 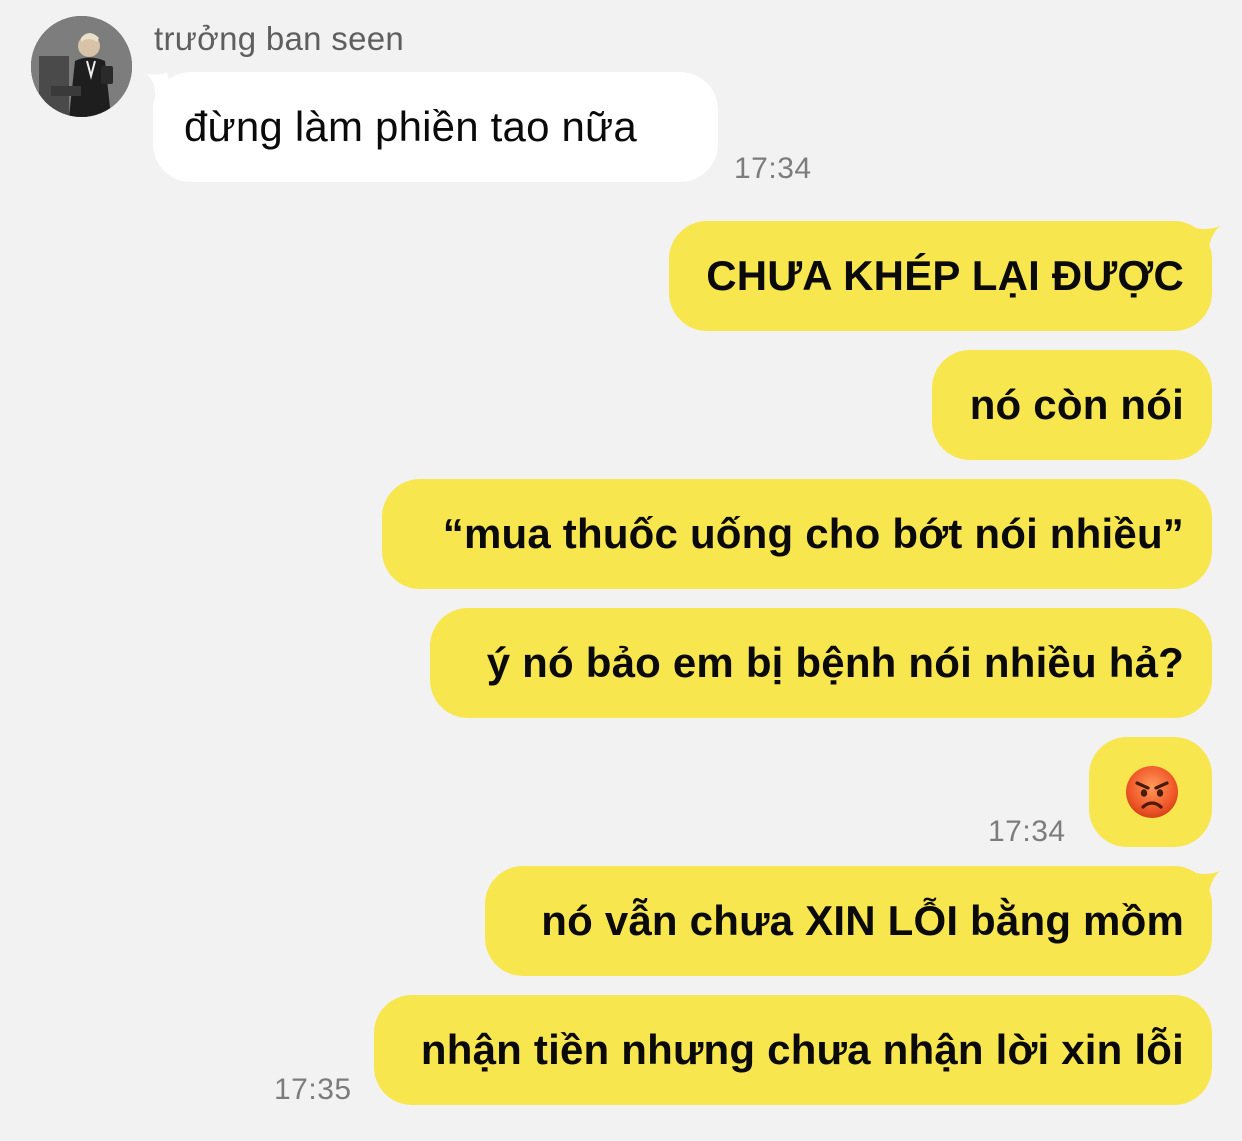 What do you see at coordinates (160, 86) in the screenshot?
I see `incoming-bubble-tail` at bounding box center [160, 86].